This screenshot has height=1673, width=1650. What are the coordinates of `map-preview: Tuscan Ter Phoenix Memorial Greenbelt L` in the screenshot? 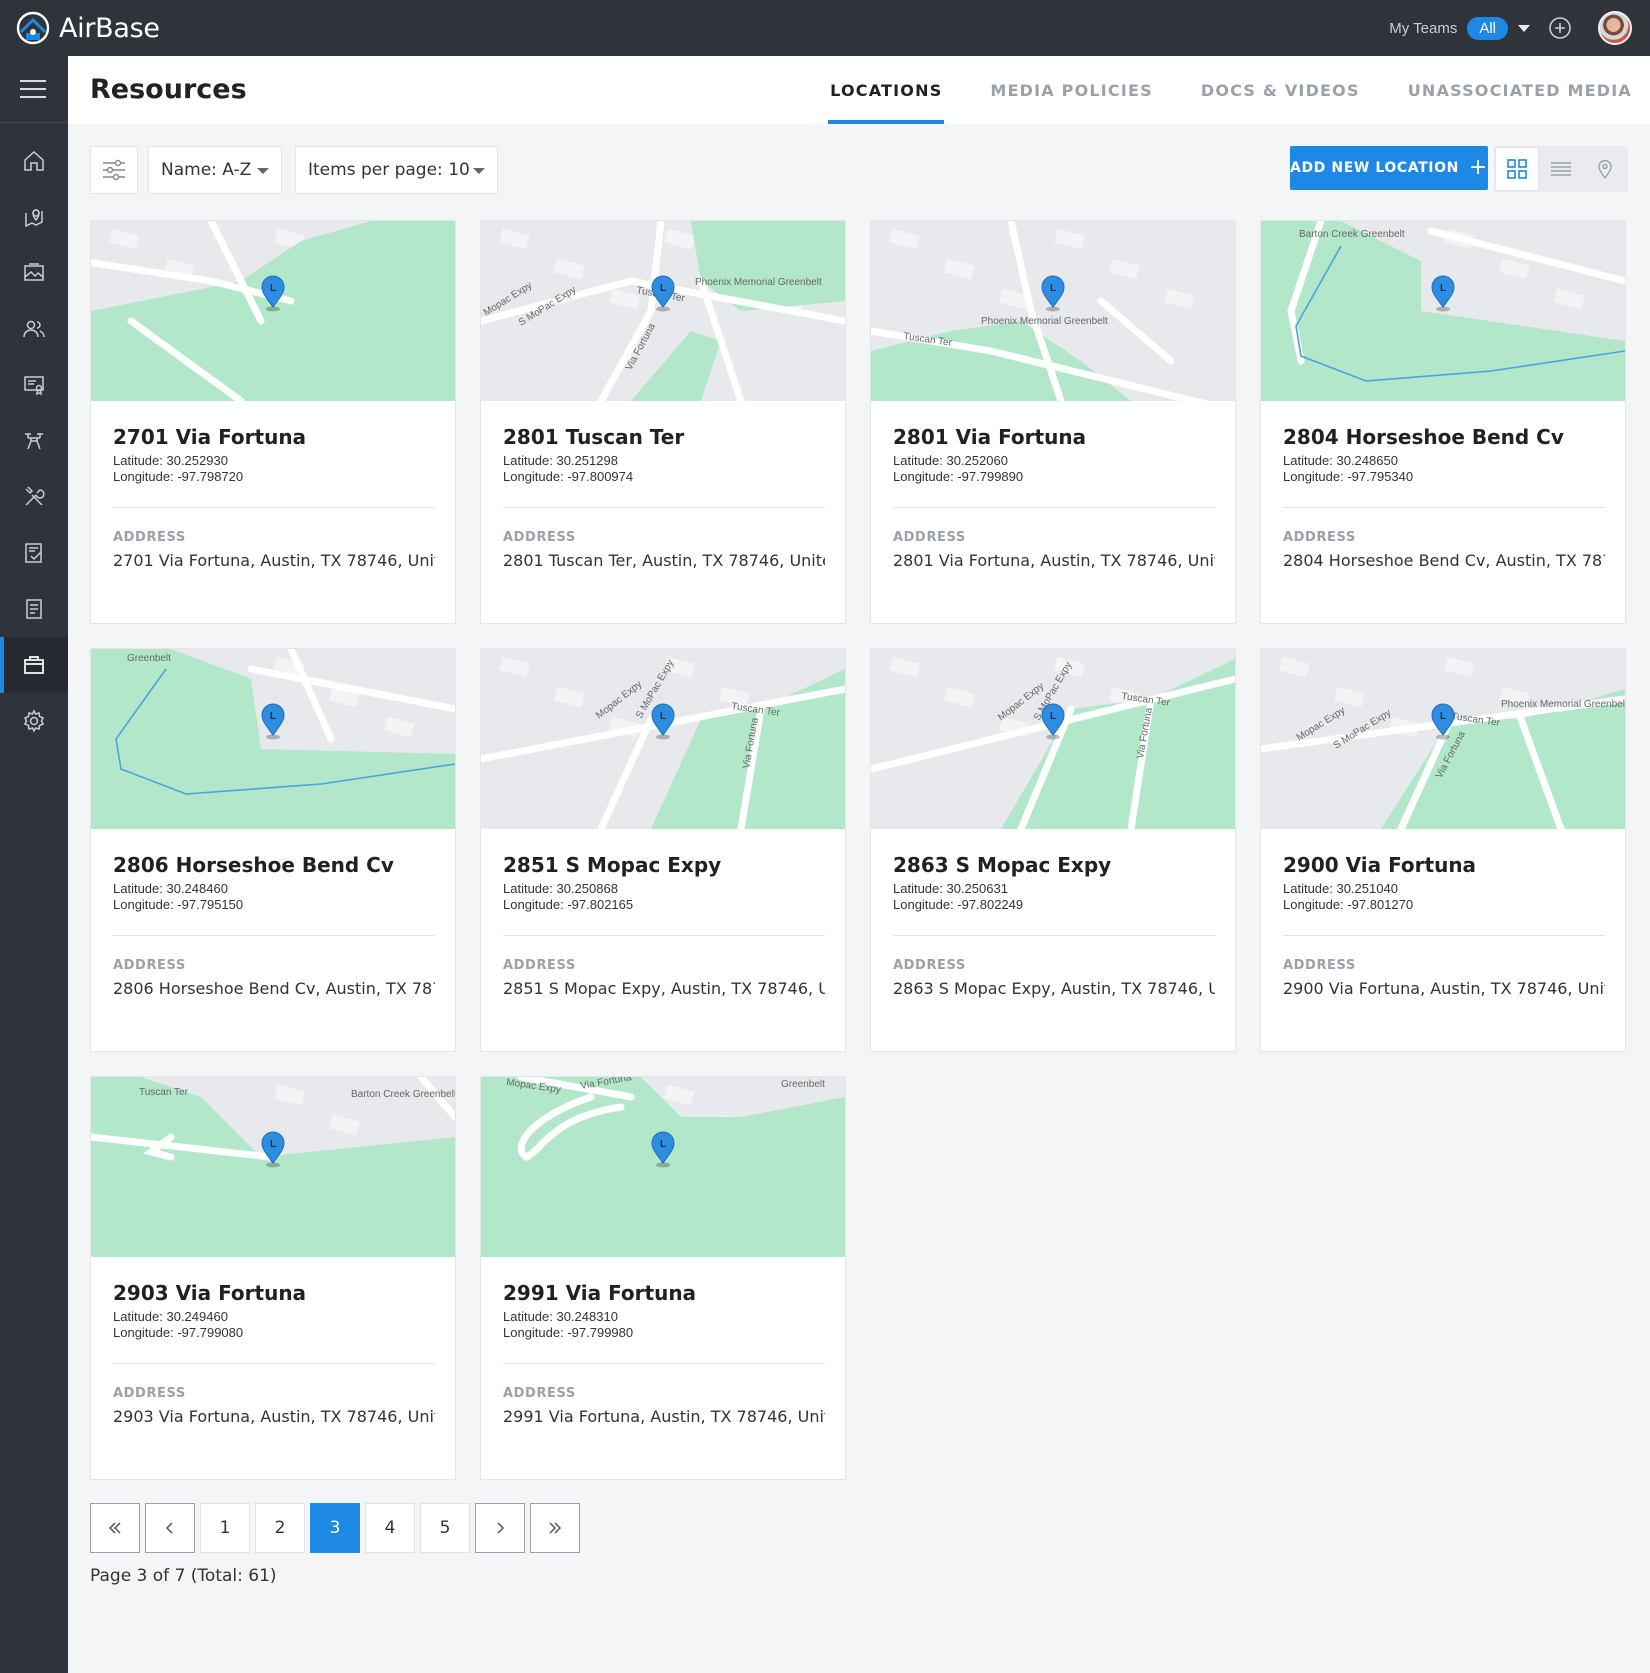 It's located at (1053, 311).